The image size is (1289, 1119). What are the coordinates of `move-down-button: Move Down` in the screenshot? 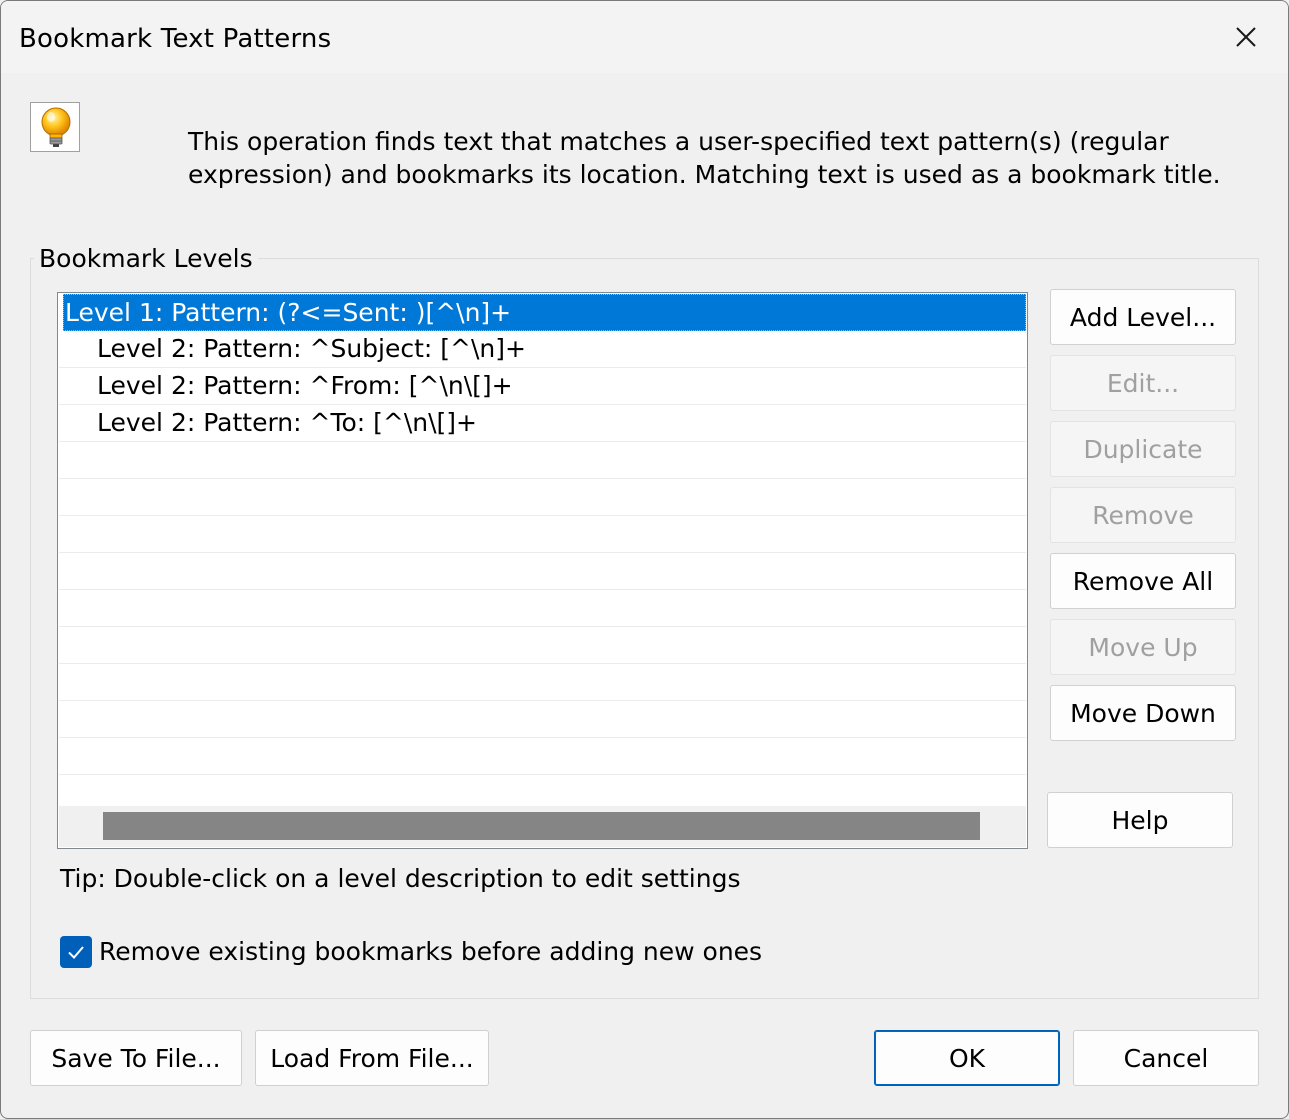 It's located at (1143, 713).